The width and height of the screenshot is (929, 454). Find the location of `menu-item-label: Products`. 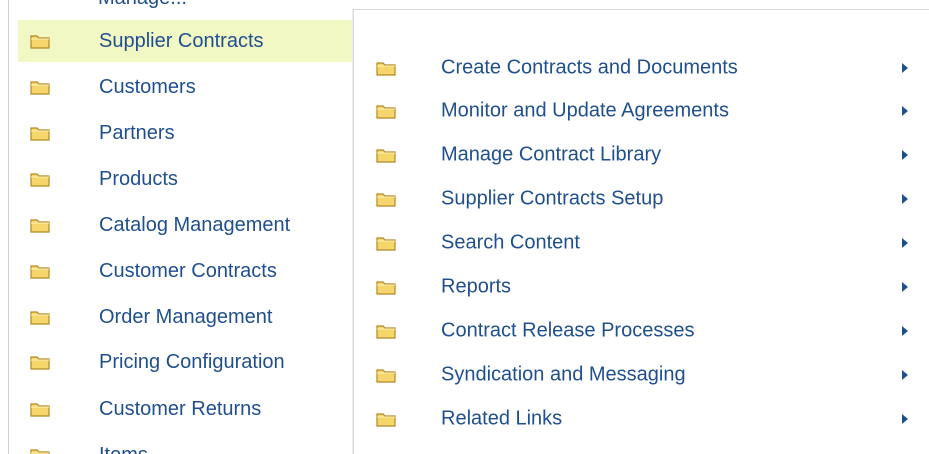

menu-item-label: Products is located at coordinates (138, 178).